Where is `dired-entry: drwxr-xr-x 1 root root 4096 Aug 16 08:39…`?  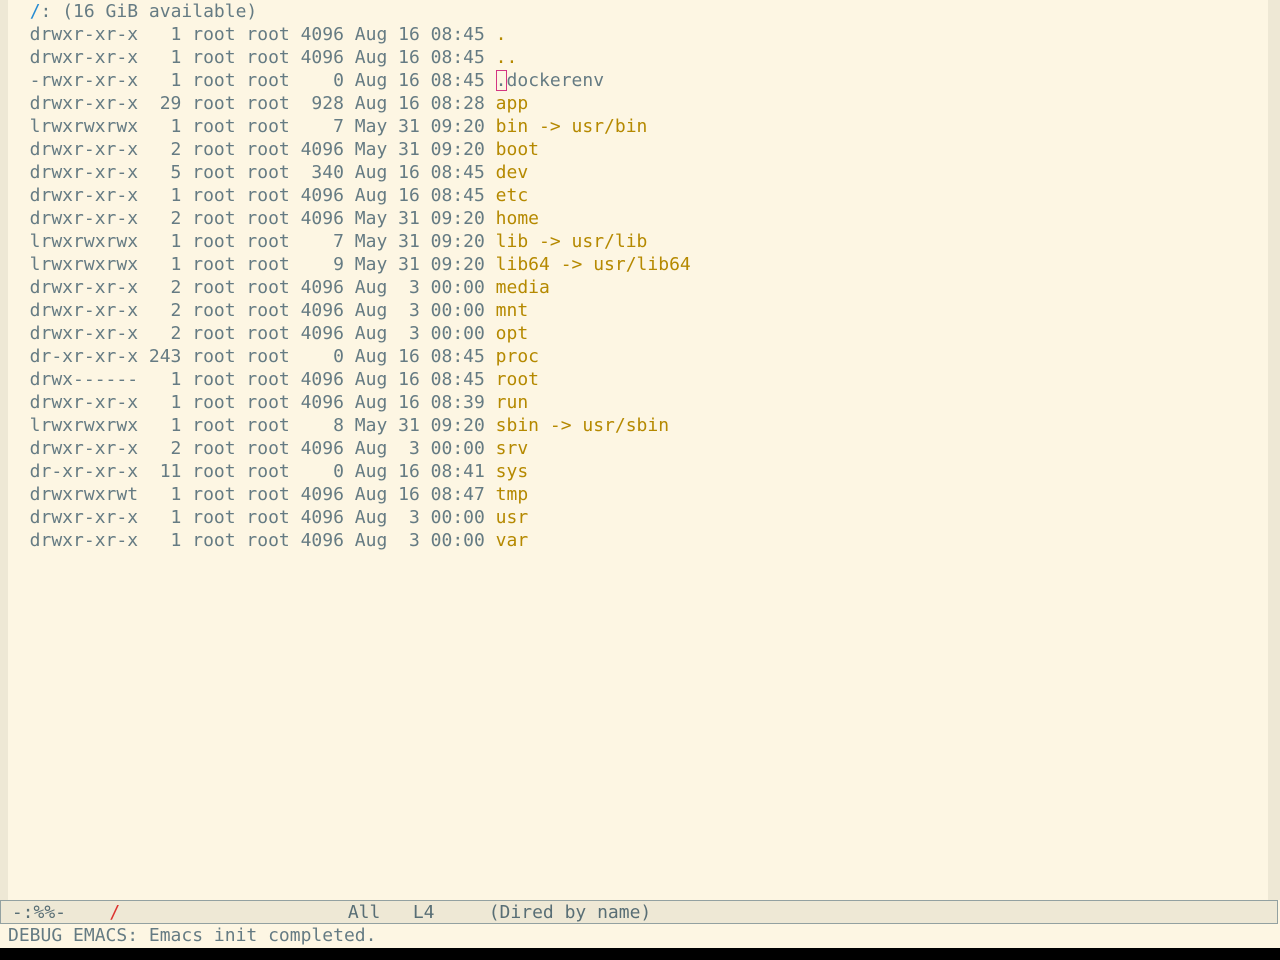
dired-entry: drwxr-xr-x 1 root root 4096 Aug 16 08:39… is located at coordinates (638, 402).